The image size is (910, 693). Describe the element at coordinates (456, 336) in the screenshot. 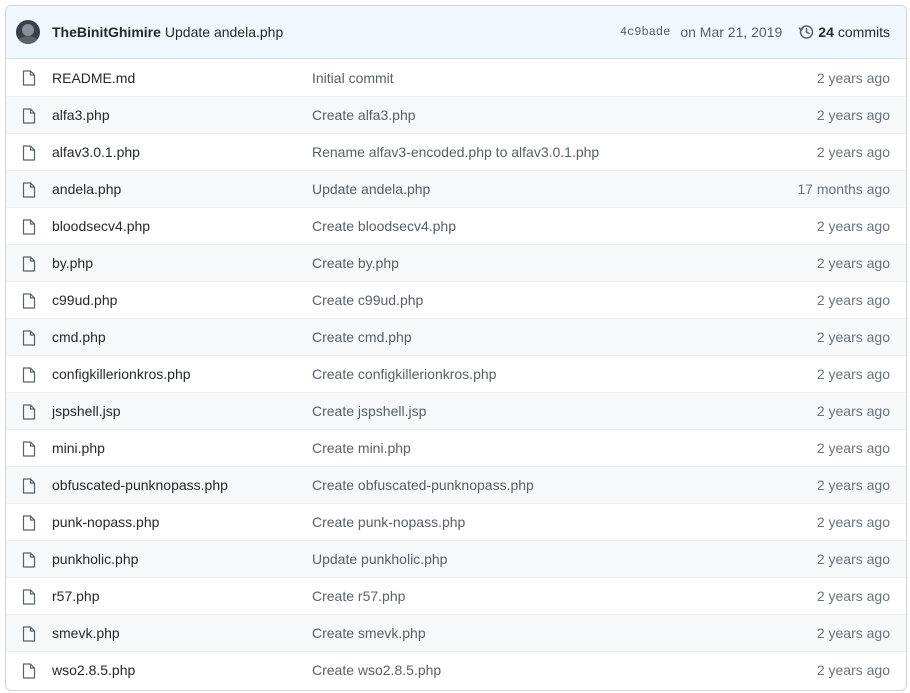

I see `file-row: cmd.php Create cmd.php 2 years ago` at that location.